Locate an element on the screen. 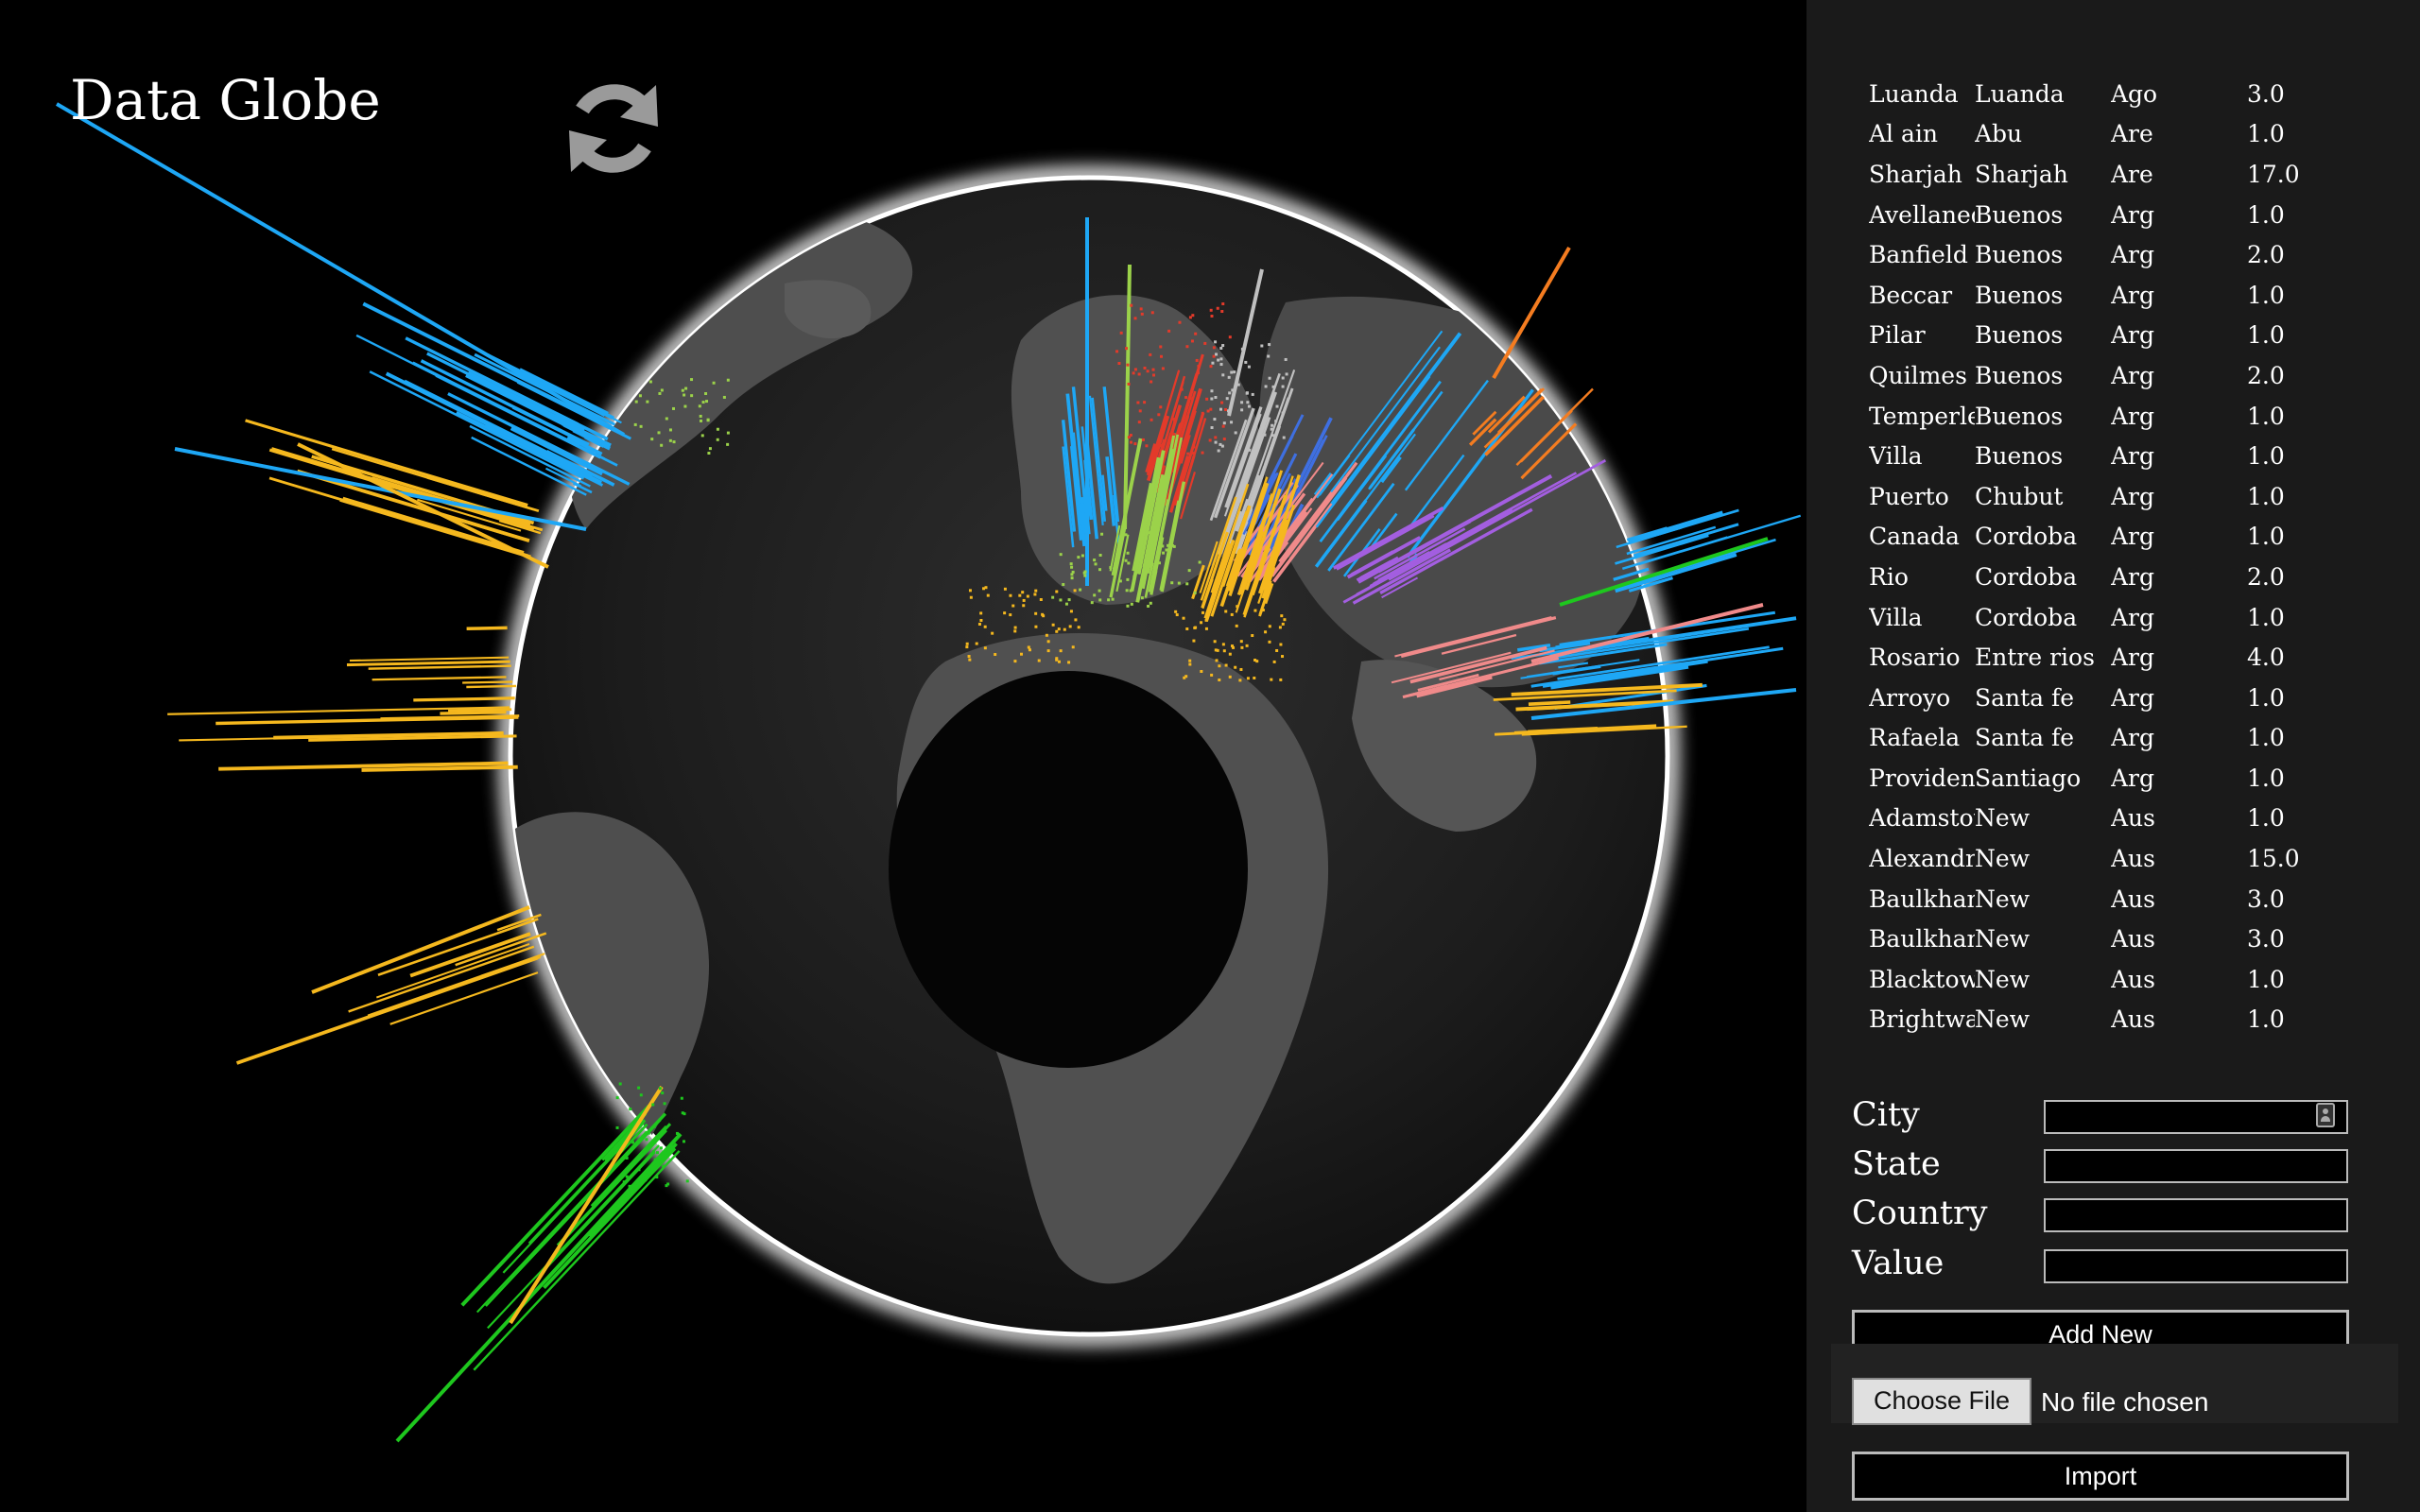 The height and width of the screenshot is (1512, 2420). cell-state: Chubut is located at coordinates (2019, 496).